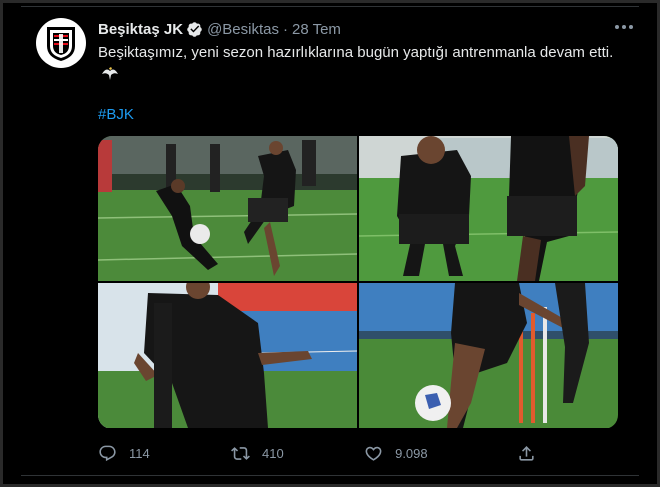 This screenshot has width=660, height=487. What do you see at coordinates (164, 453) in the screenshot?
I see `reply-button: 114` at bounding box center [164, 453].